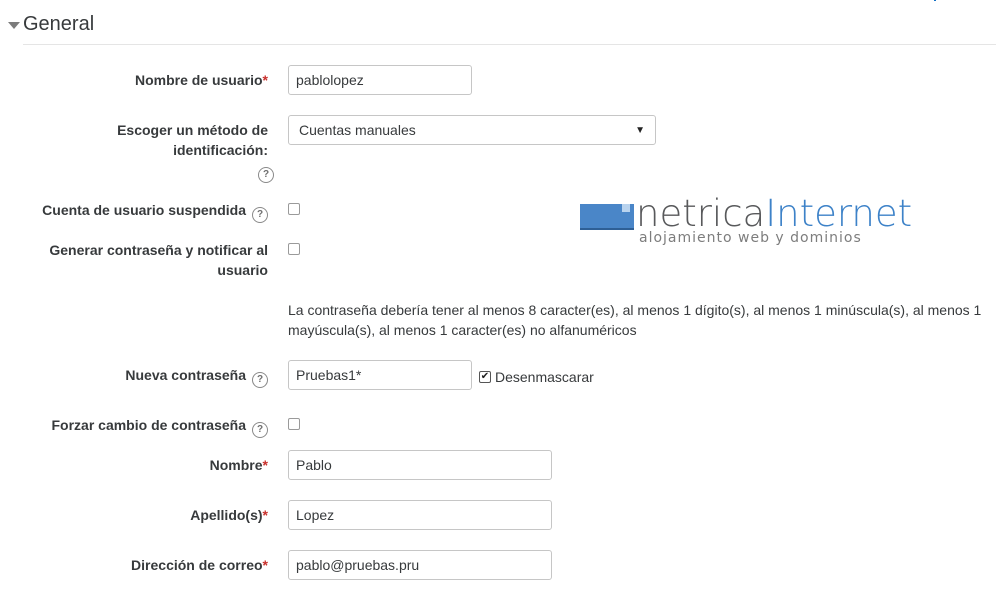 The image size is (996, 590). I want to click on force-change-label: Forzar cambio de contraseña?, so click(159, 426).